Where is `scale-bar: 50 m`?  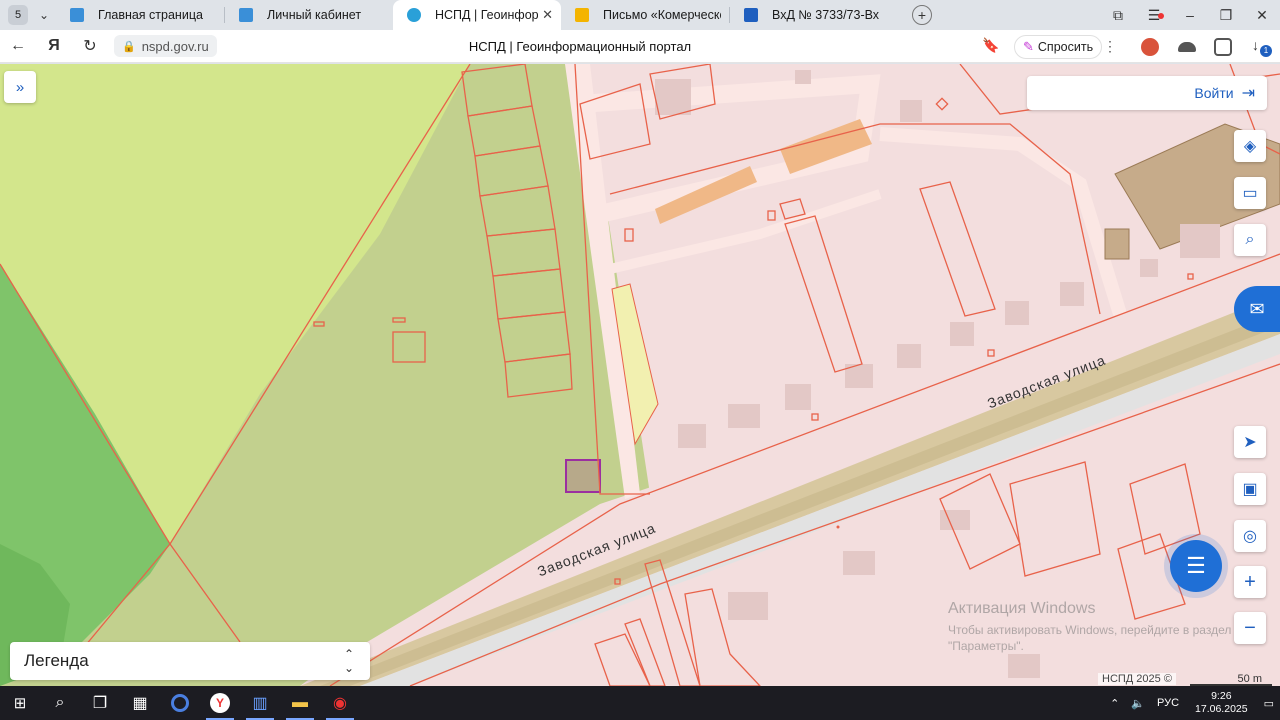
scale-bar: 50 m is located at coordinates (1231, 679).